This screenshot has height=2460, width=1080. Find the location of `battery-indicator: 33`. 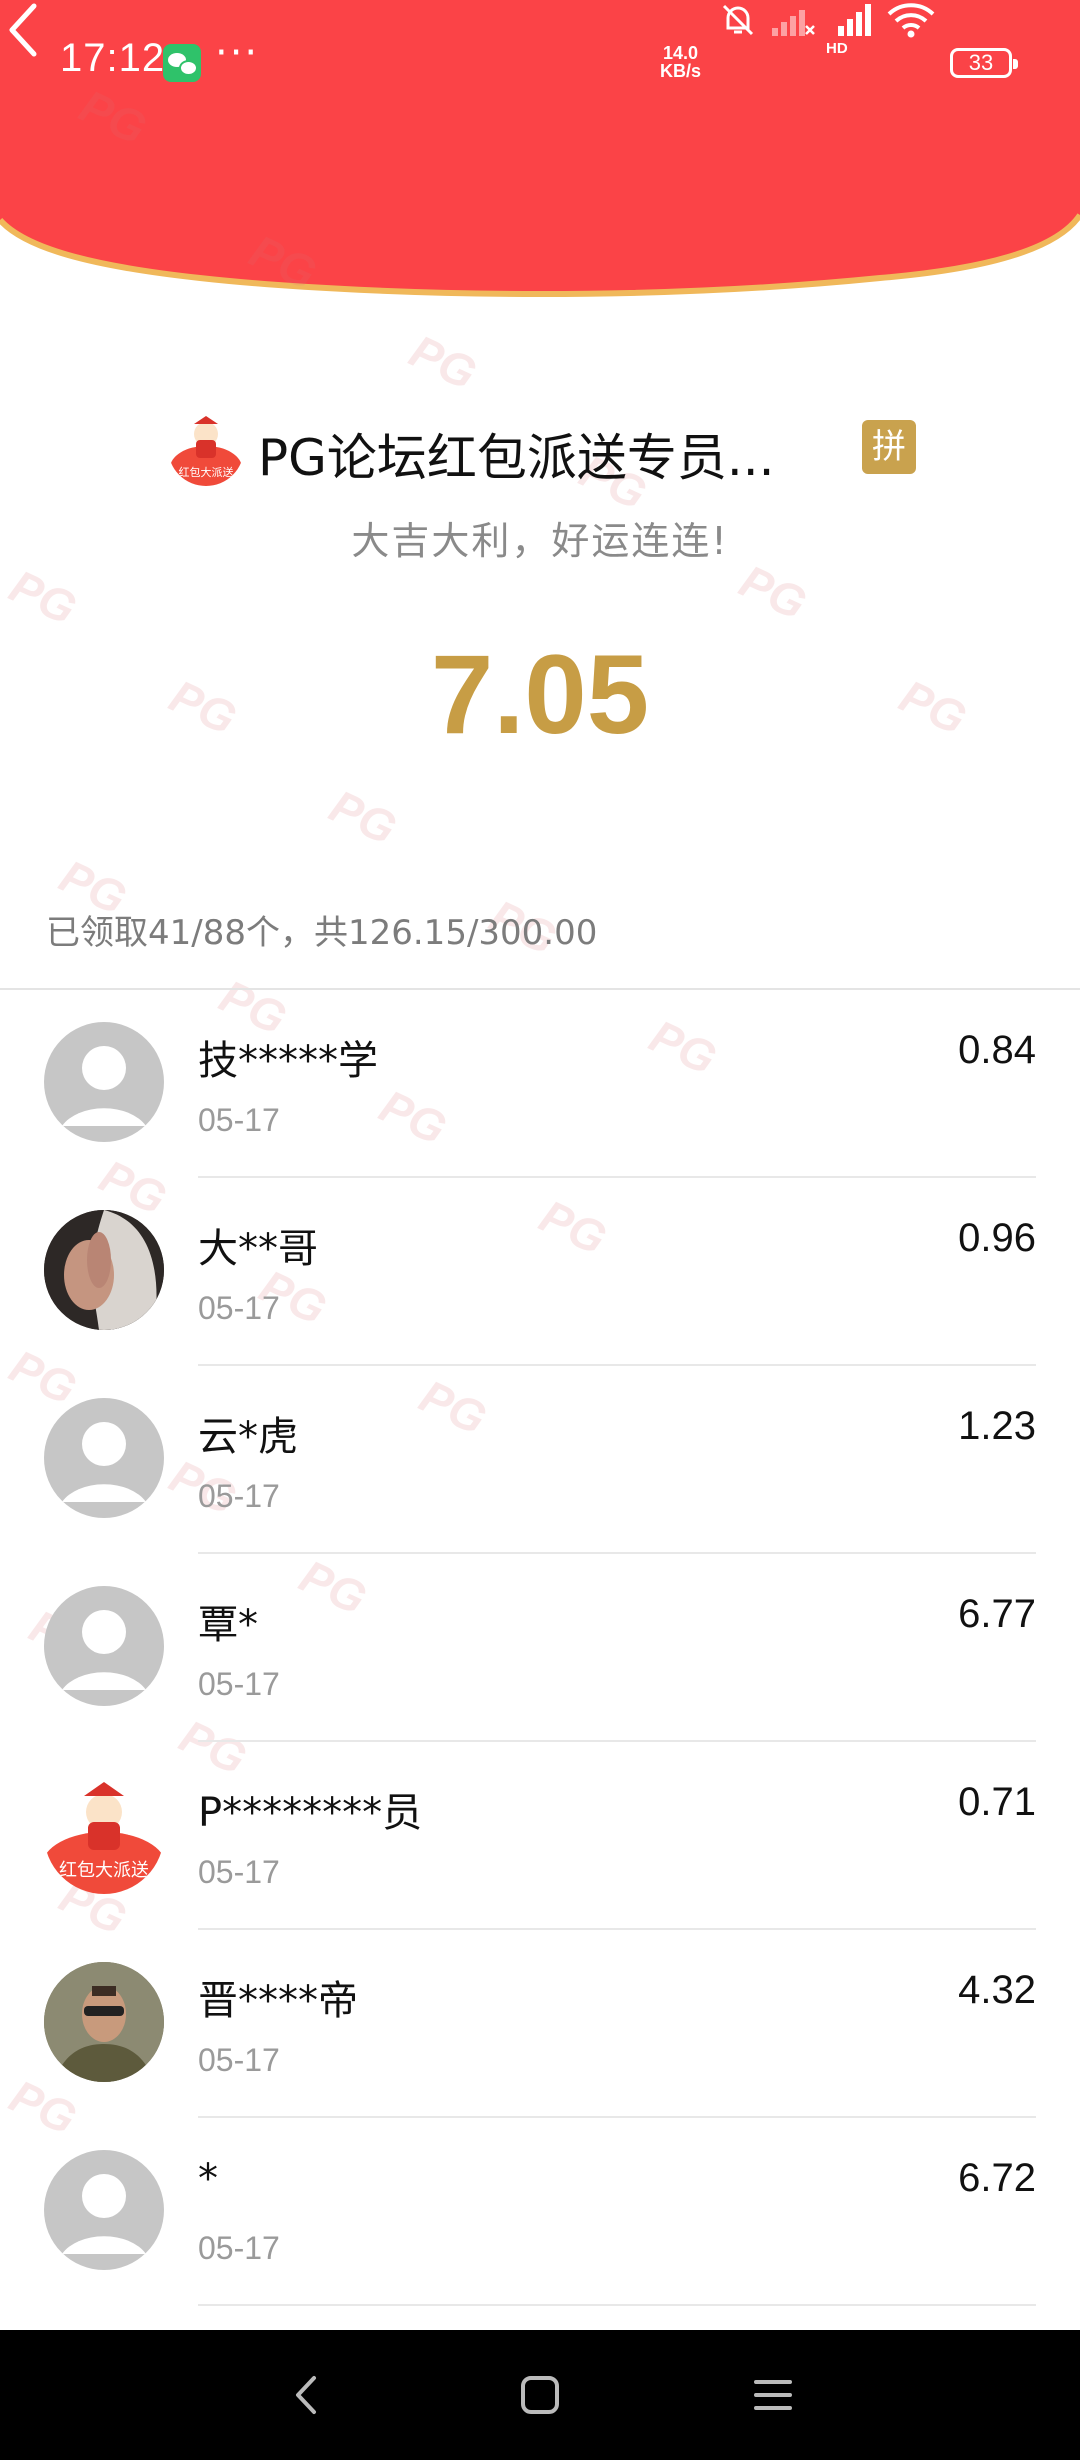

battery-indicator: 33 is located at coordinates (984, 63).